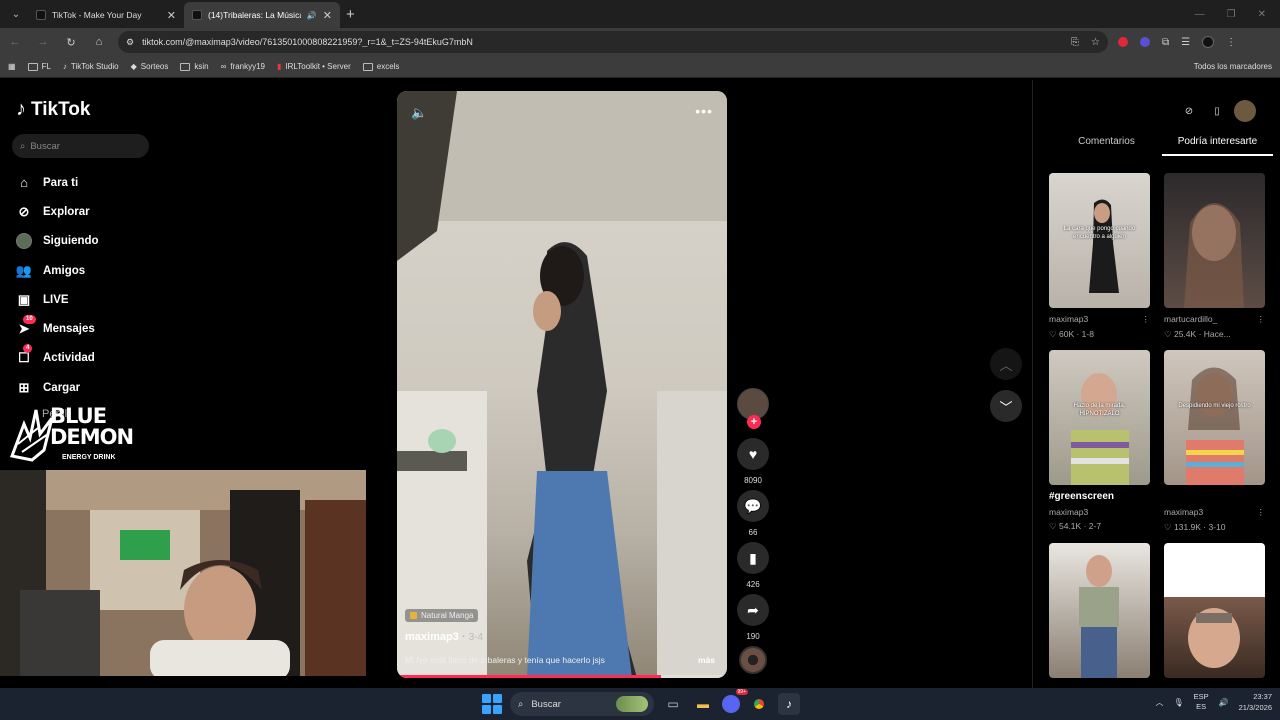 This screenshot has height=720, width=1280. Describe the element at coordinates (753, 660) in the screenshot. I see `music-disc-icon` at that location.